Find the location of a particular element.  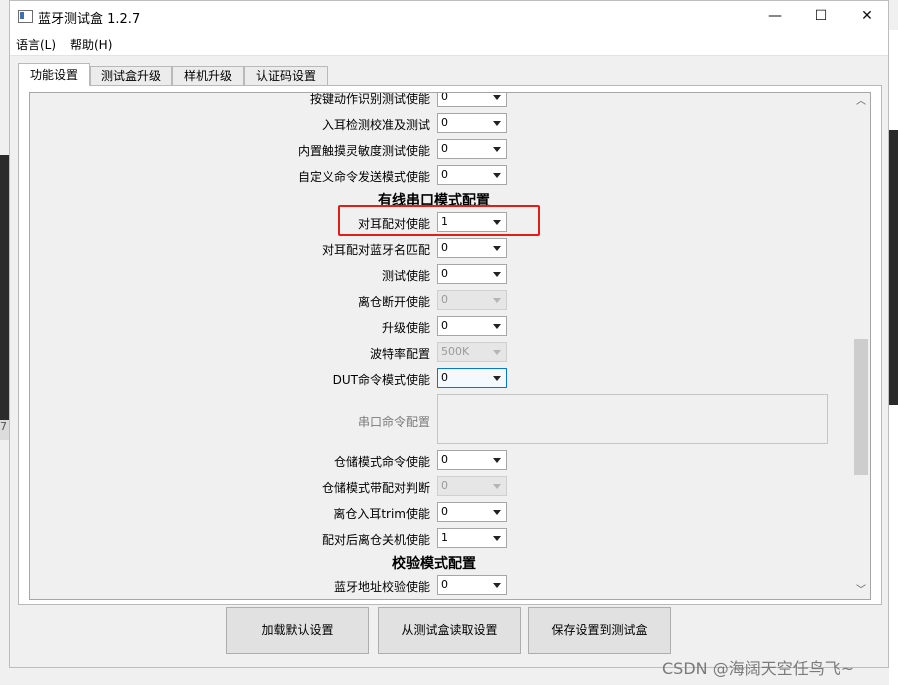

menu-help: 帮助(H) is located at coordinates (91, 44).